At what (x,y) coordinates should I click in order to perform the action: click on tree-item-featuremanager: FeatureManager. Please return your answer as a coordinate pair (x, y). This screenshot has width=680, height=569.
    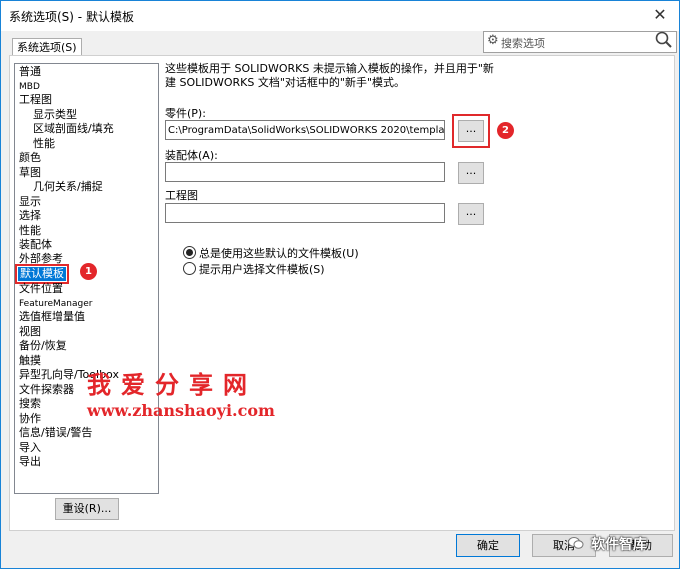
    Looking at the image, I should click on (55, 304).